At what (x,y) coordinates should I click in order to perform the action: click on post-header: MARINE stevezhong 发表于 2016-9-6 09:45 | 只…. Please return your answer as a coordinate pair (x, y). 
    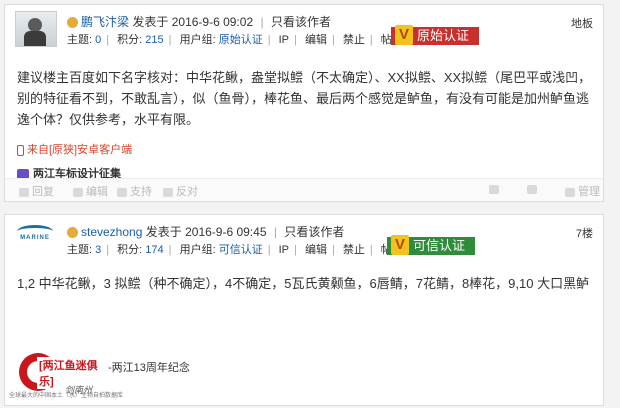
    Looking at the image, I should click on (304, 236).